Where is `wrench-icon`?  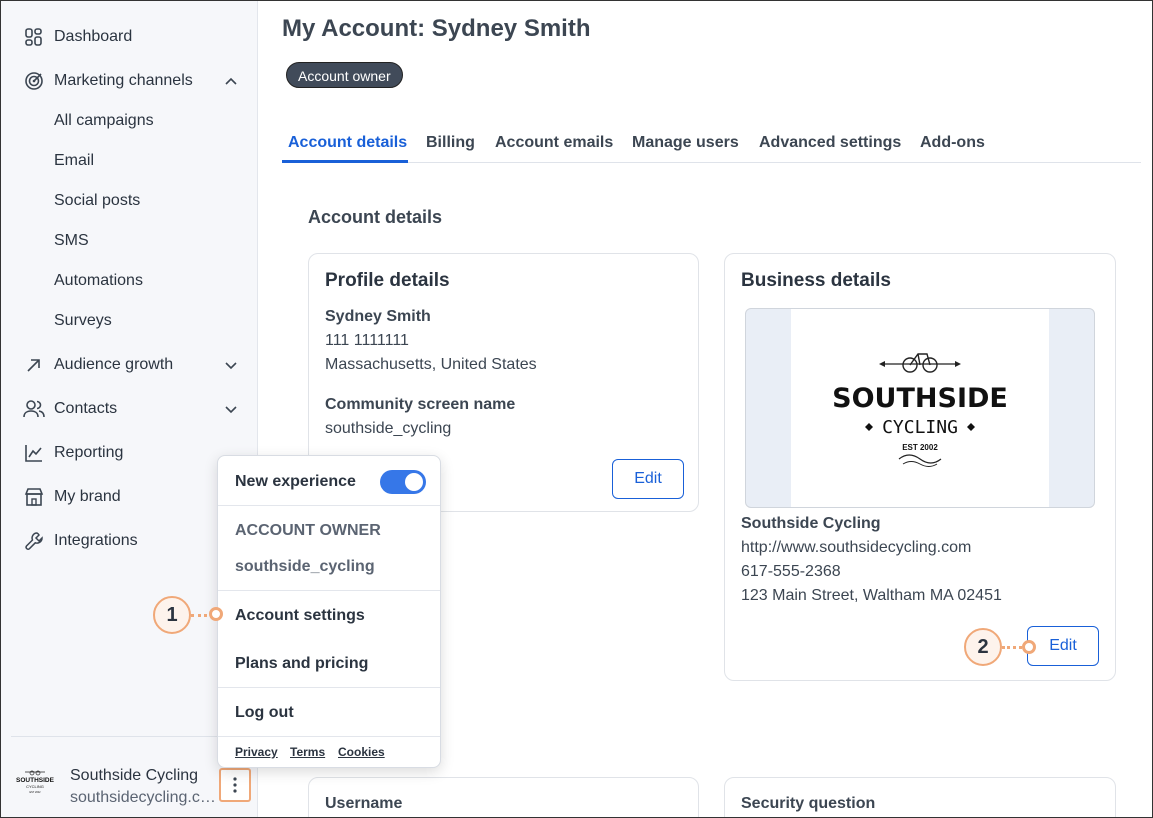 wrench-icon is located at coordinates (34, 541).